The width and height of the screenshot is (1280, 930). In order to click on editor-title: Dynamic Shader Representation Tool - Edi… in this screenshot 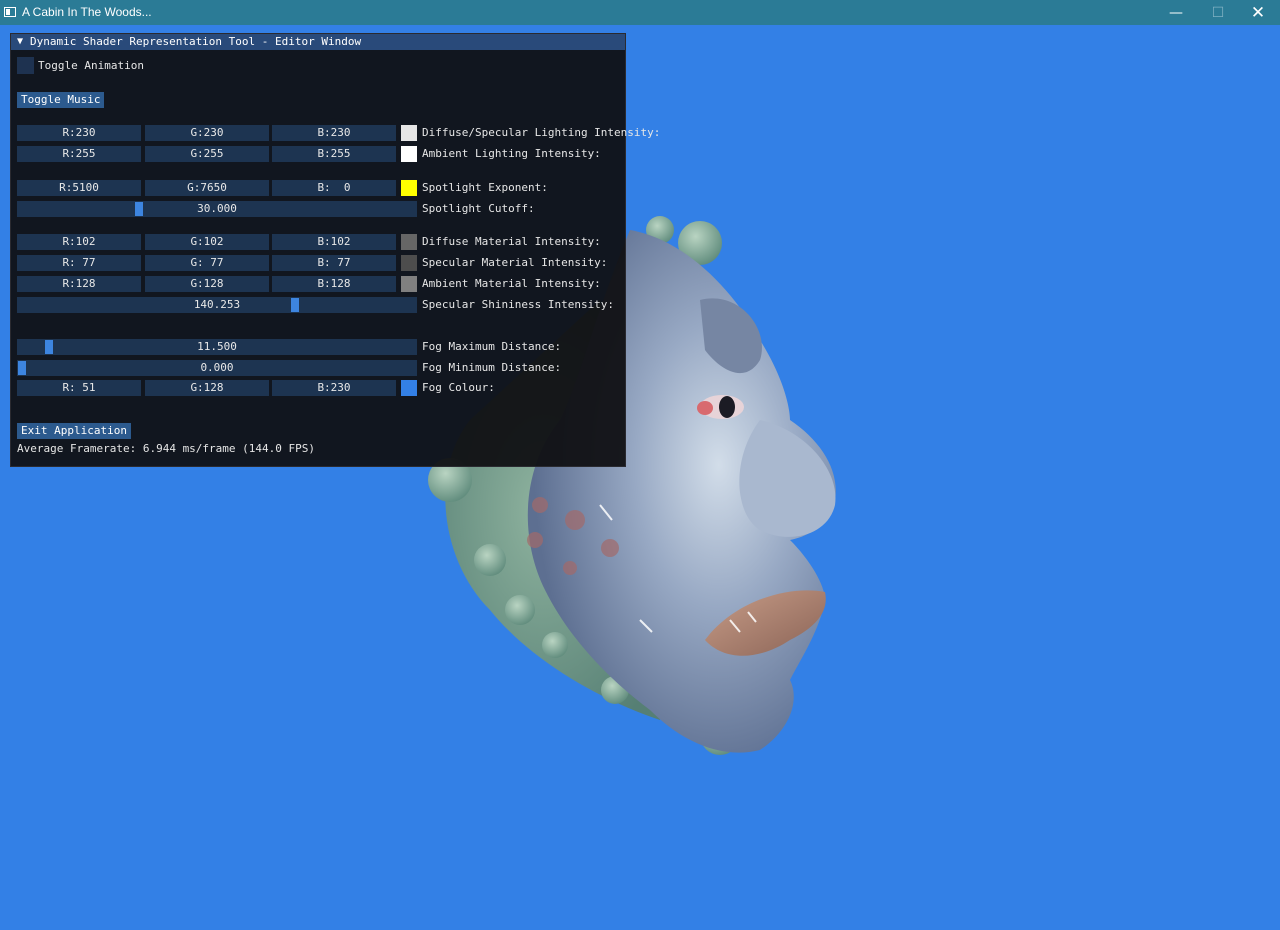, I will do `click(196, 41)`.